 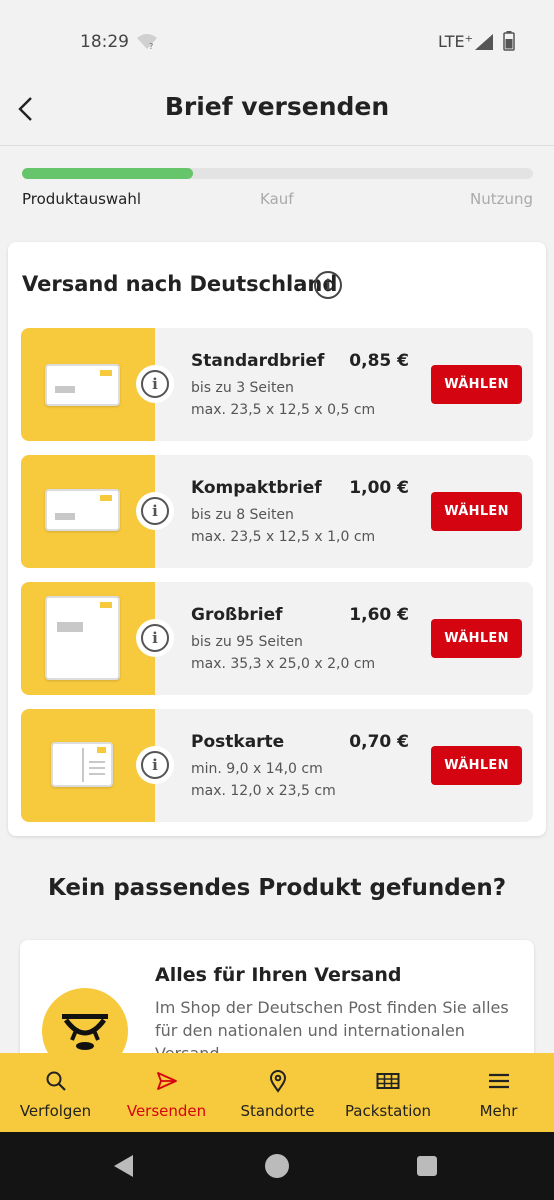 I want to click on network-type: LTE⁺, so click(x=456, y=41).